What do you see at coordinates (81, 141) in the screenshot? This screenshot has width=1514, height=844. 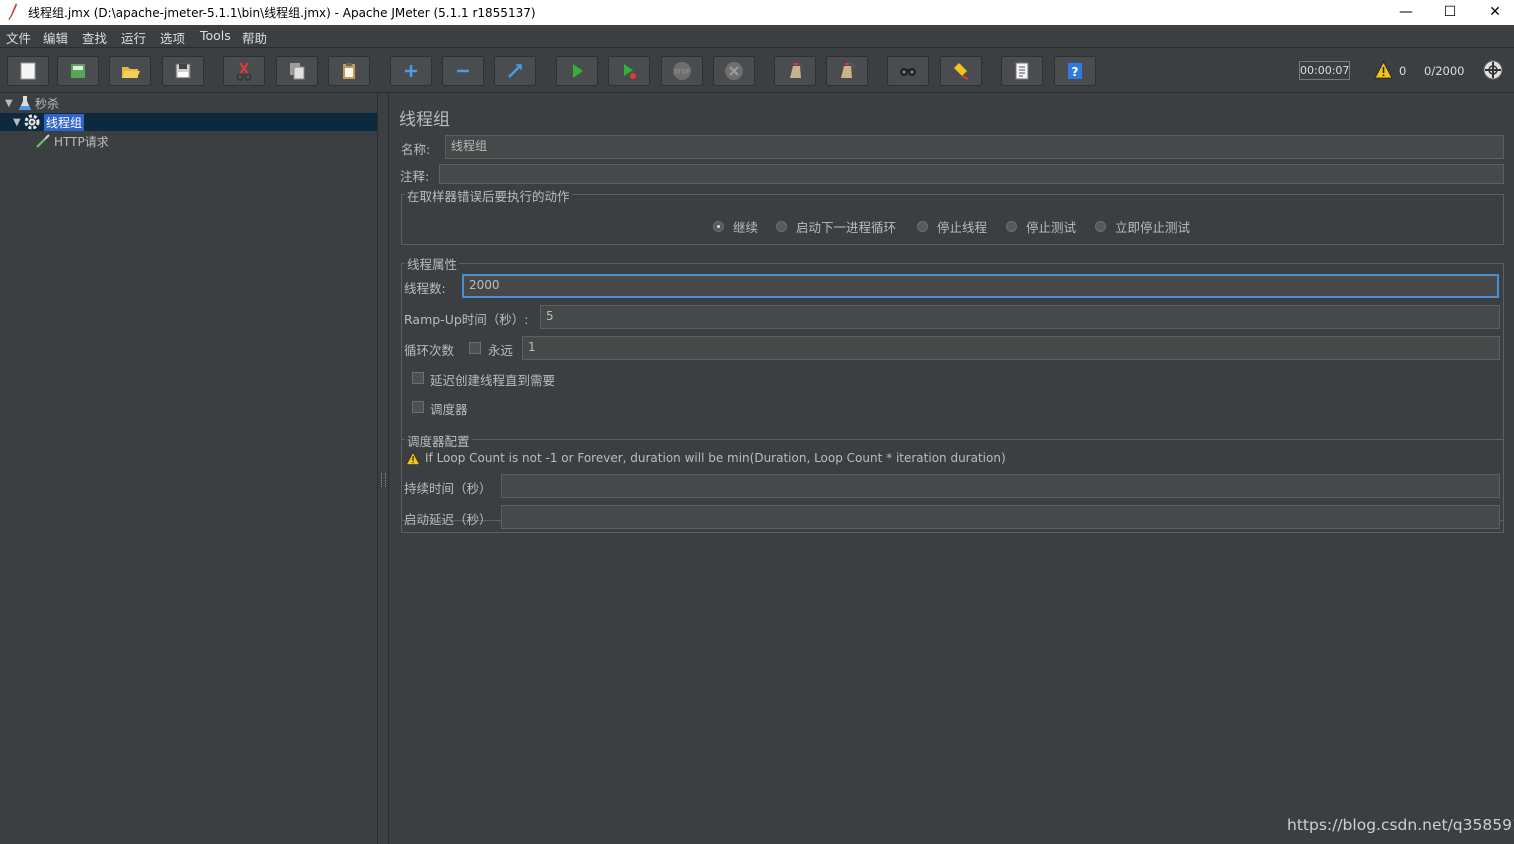 I see `tree-node-label: HTTP请求` at bounding box center [81, 141].